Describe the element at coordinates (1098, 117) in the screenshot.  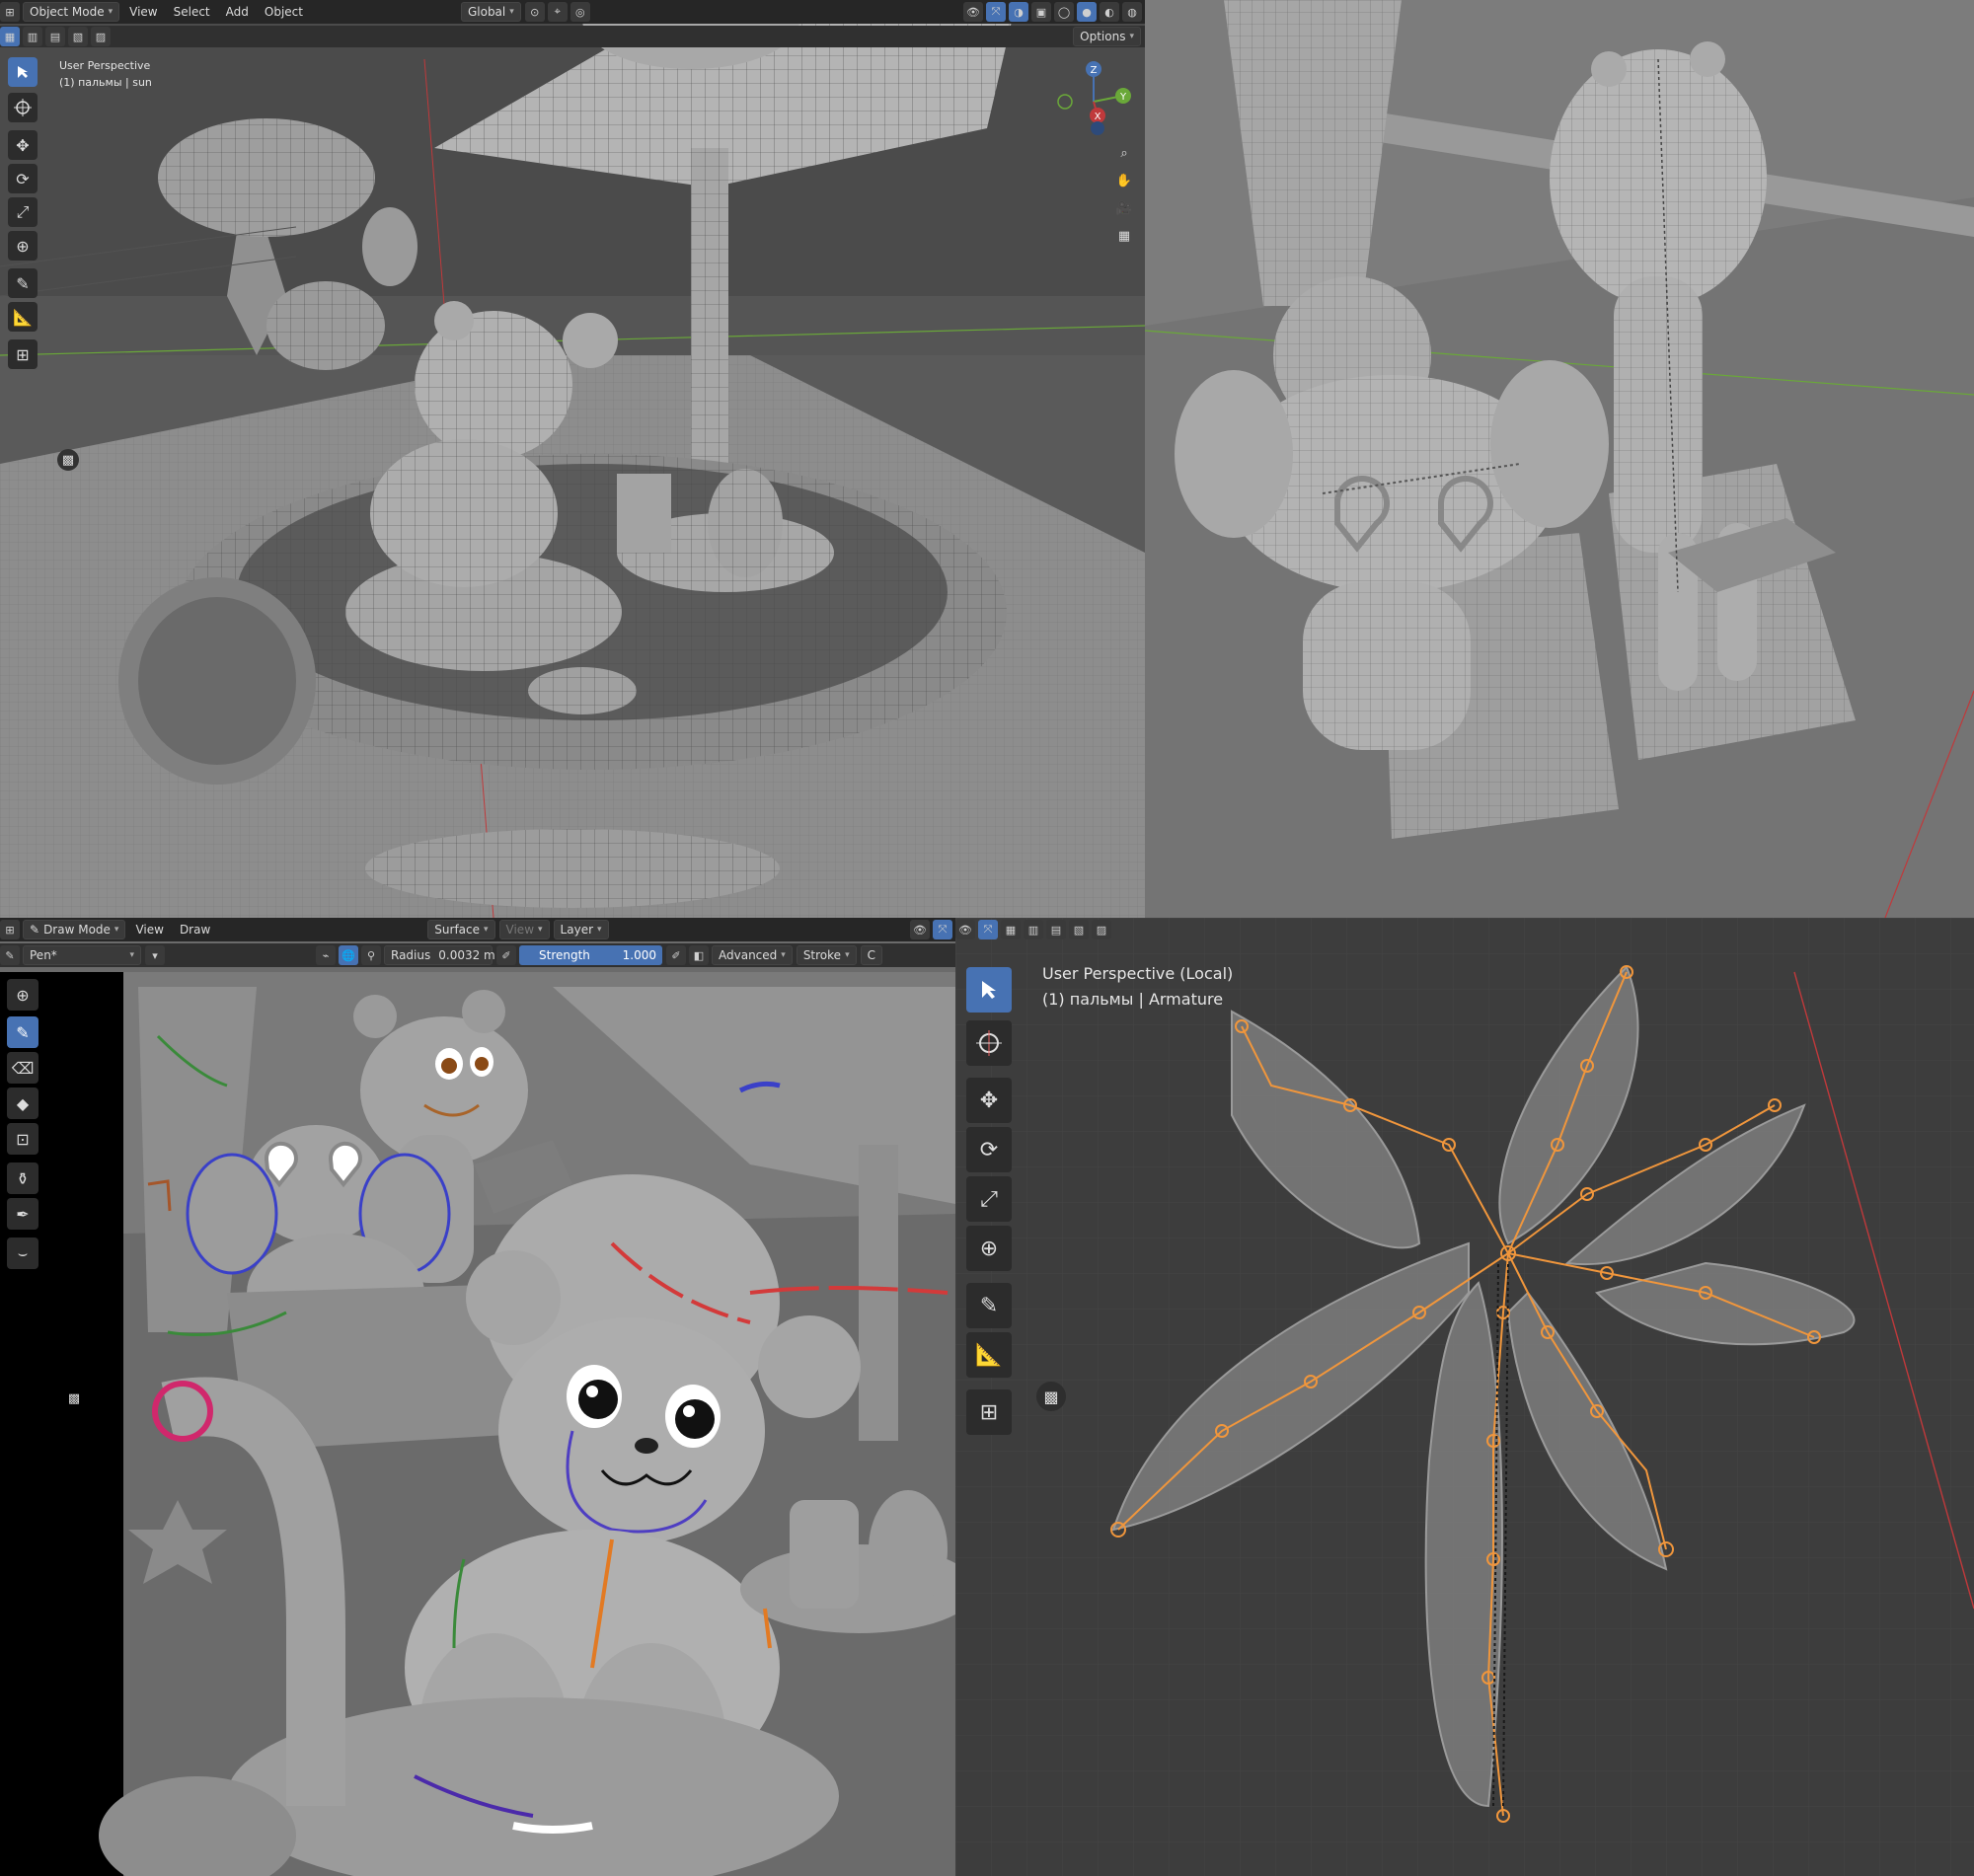
I see `gizmo-x-label: X` at that location.